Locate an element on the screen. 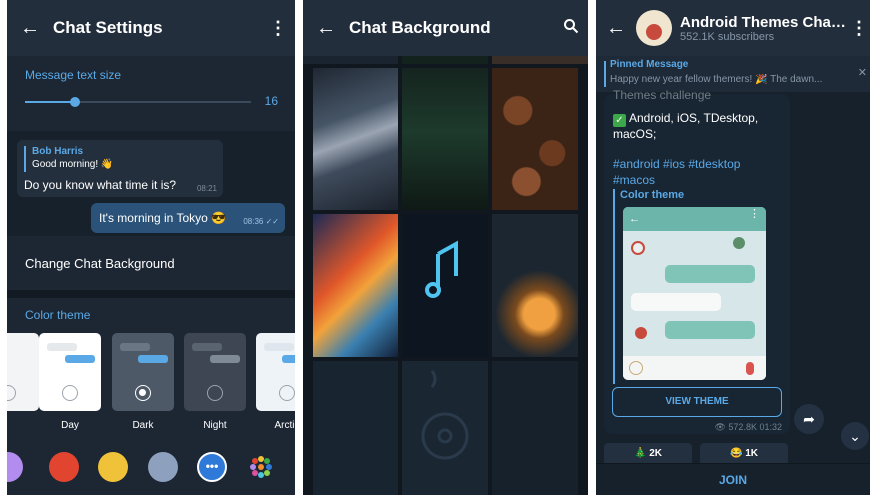 This screenshot has height=495, width=870. theme-card-day is located at coordinates (70, 372).